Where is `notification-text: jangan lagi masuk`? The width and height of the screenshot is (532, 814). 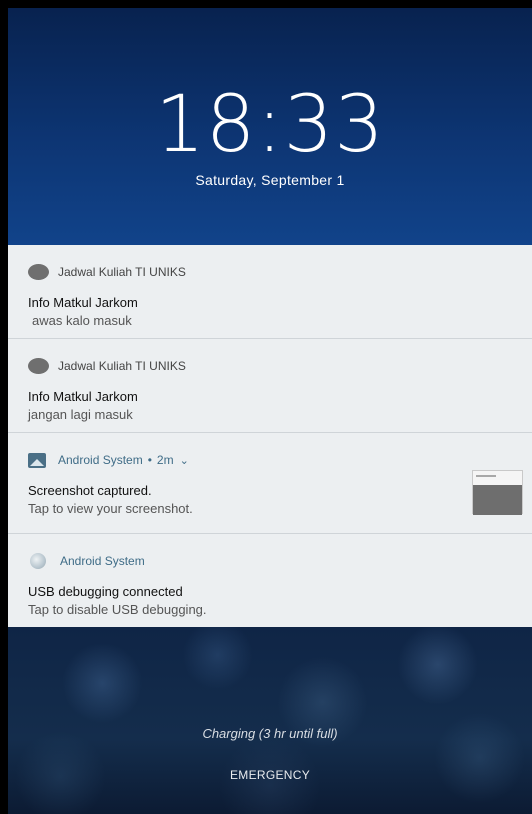 notification-text: jangan lagi masuk is located at coordinates (80, 414).